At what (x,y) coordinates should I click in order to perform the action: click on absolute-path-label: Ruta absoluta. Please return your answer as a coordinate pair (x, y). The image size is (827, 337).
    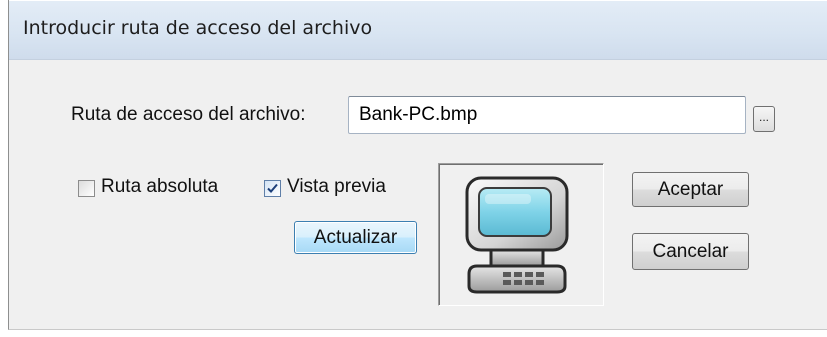
    Looking at the image, I should click on (159, 187).